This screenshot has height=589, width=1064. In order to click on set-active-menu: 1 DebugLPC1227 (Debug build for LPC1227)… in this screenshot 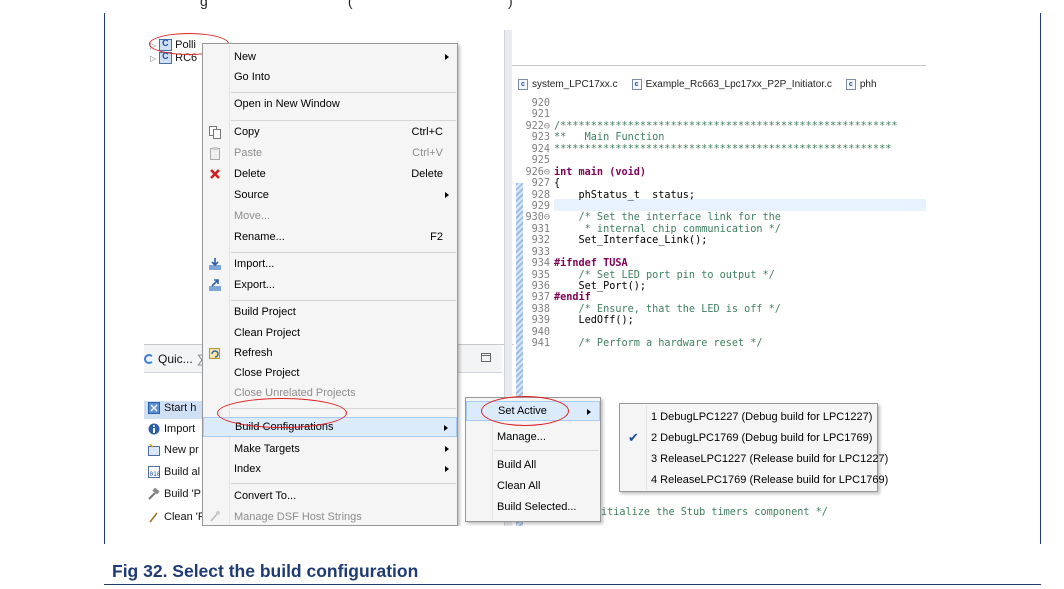, I will do `click(753, 447)`.